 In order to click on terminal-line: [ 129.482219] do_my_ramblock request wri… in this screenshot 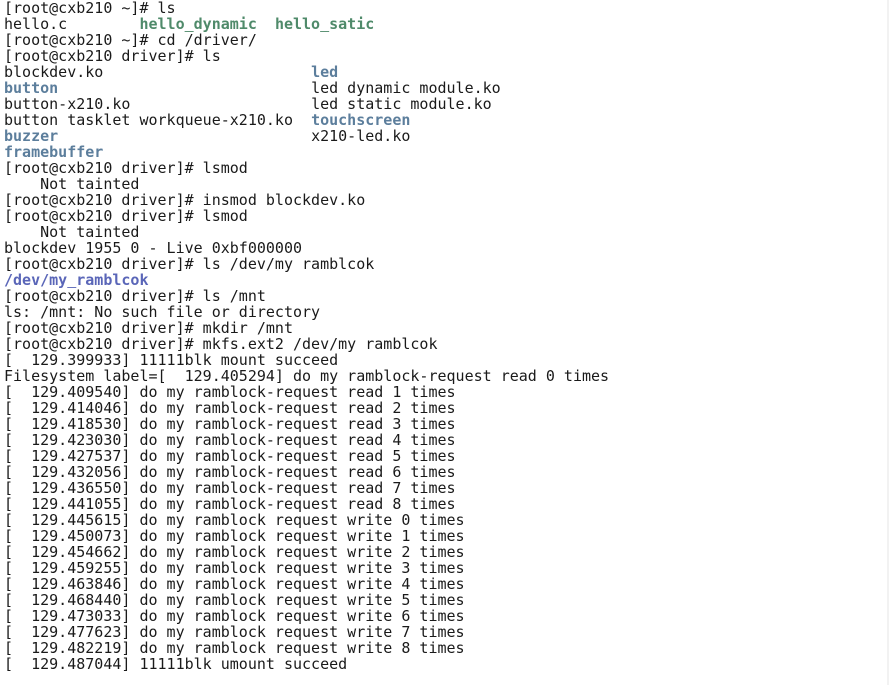, I will do `click(446, 648)`.